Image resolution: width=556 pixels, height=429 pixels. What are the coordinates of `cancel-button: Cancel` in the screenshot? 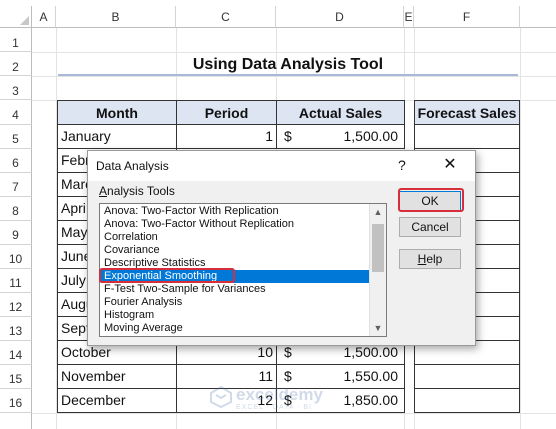 It's located at (430, 227).